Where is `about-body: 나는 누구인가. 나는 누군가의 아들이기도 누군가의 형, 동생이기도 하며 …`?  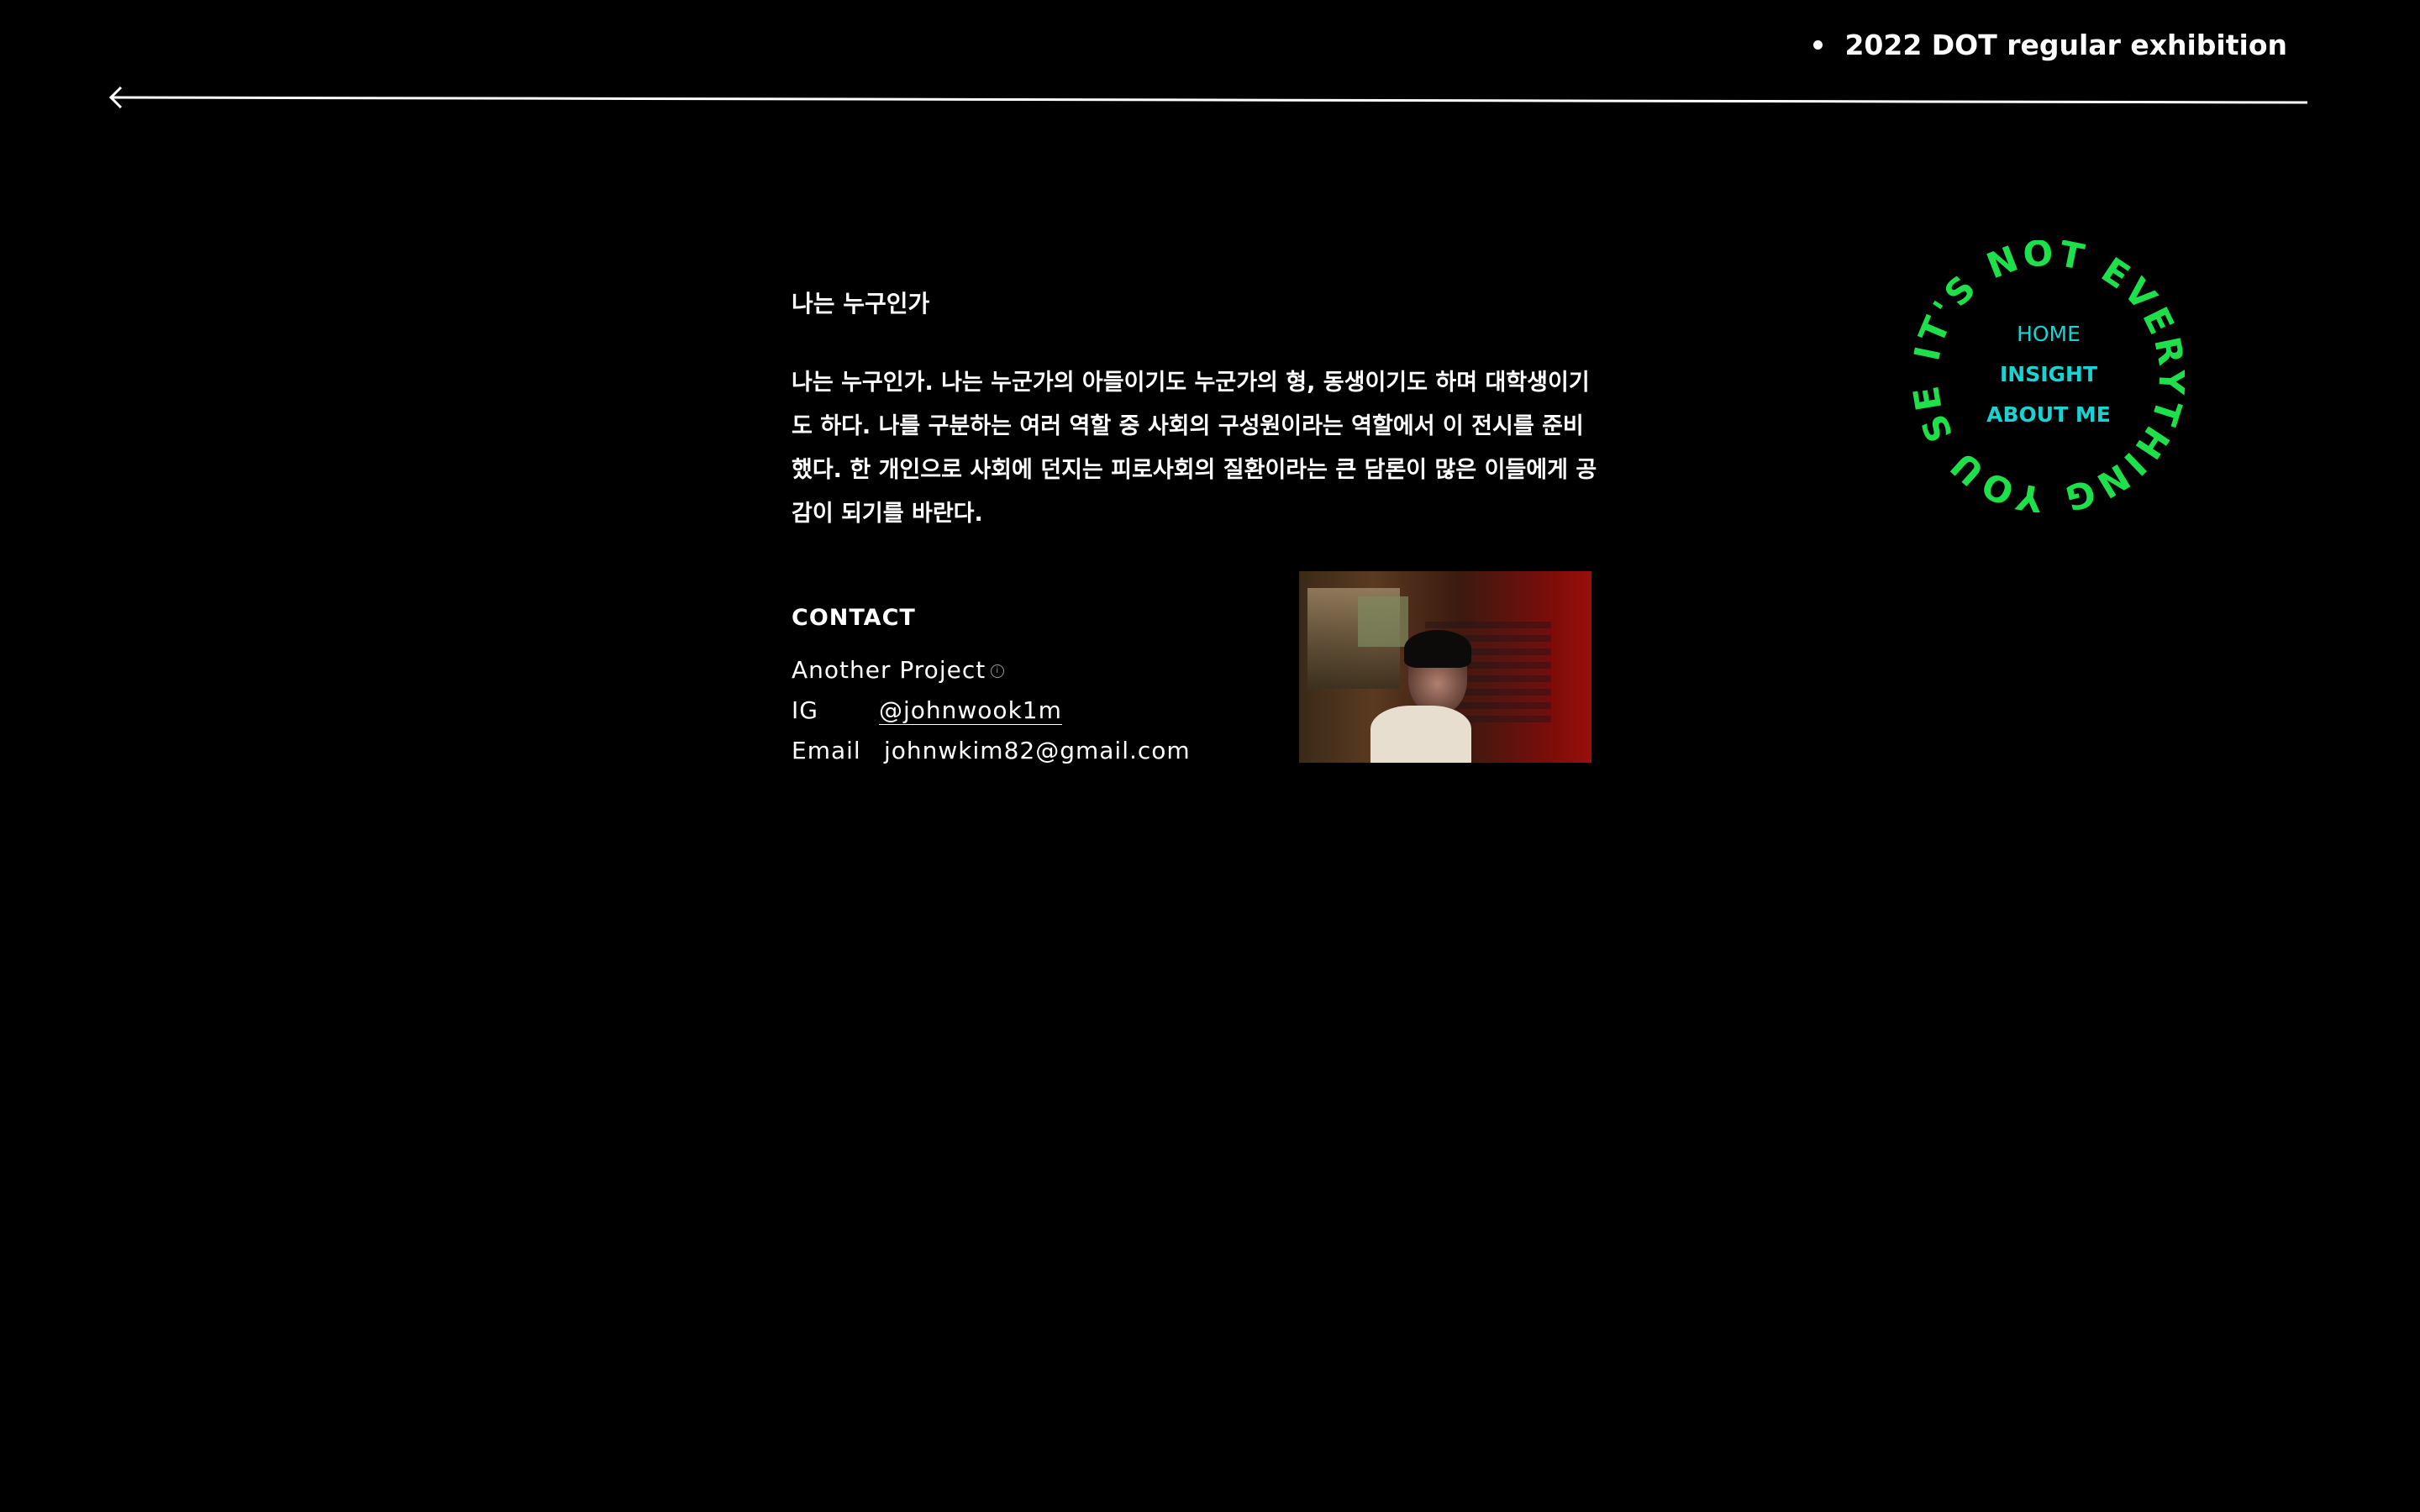
about-body: 나는 누구인가. 나는 누군가의 아들이기도 누군가의 형, 동생이기도 하며 … is located at coordinates (1195, 448).